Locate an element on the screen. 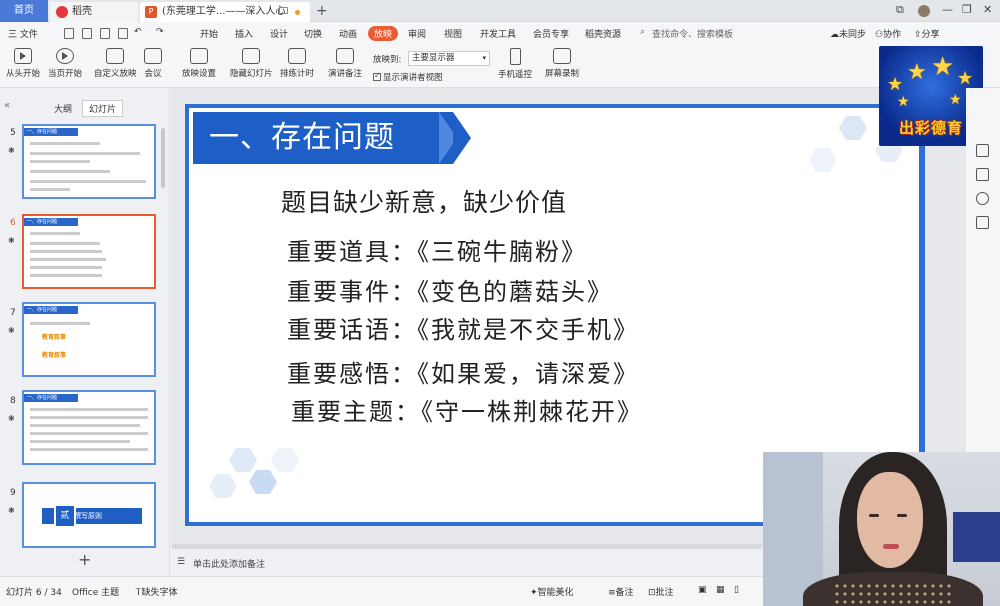 The height and width of the screenshot is (606, 1000). smart-beautify-button: ✦智能美化 is located at coordinates (552, 591).